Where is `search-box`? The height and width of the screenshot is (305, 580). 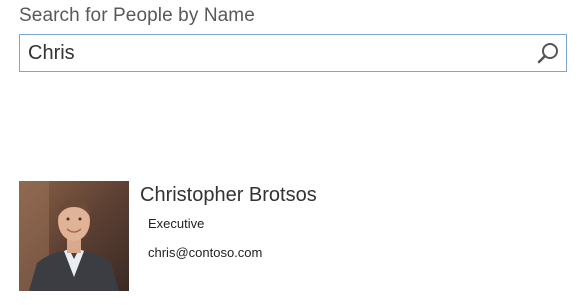
search-box is located at coordinates (293, 53).